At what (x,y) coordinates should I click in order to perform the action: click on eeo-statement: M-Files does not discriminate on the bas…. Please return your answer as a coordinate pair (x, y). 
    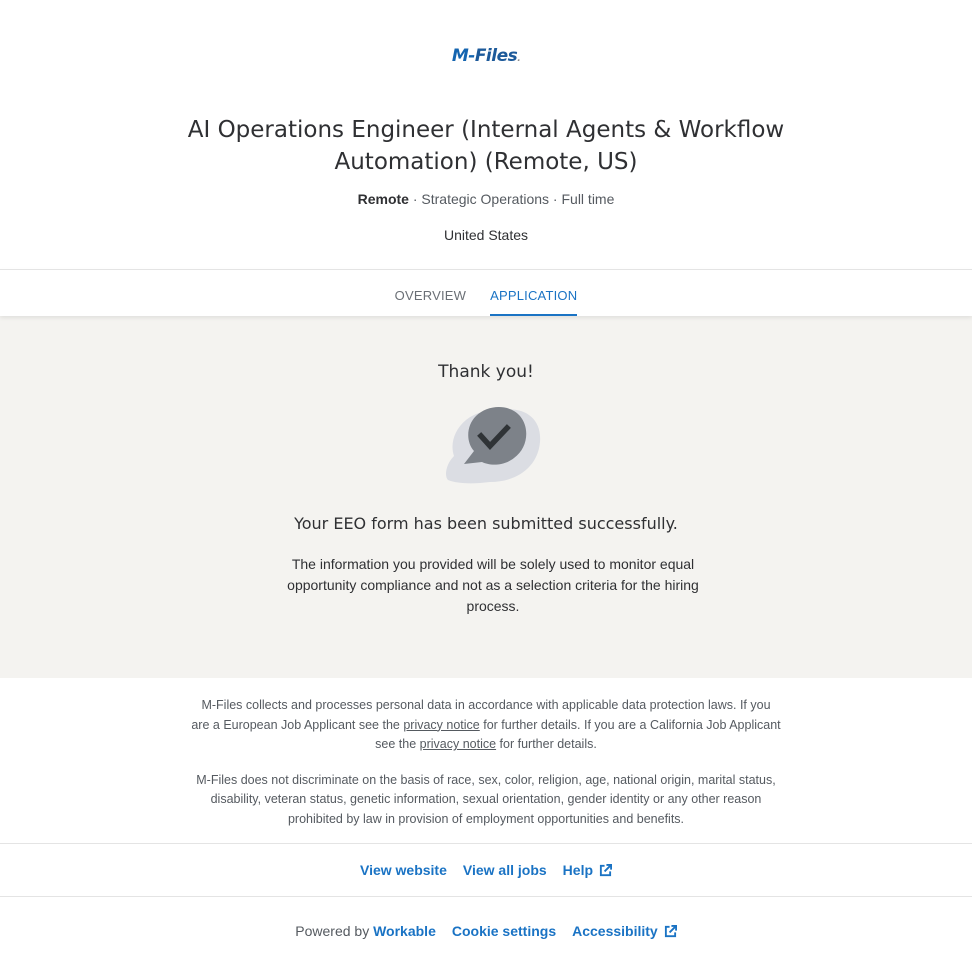
    Looking at the image, I should click on (486, 799).